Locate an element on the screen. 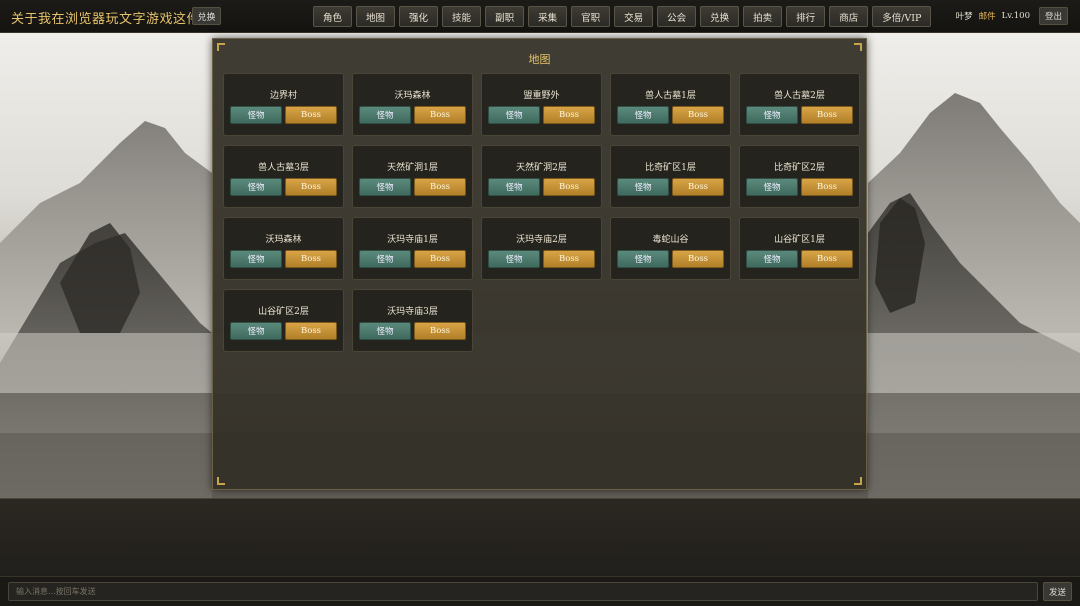 This screenshot has height=606, width=1080. map-card: 兽人古墓3层怪物 Boss is located at coordinates (283, 176).